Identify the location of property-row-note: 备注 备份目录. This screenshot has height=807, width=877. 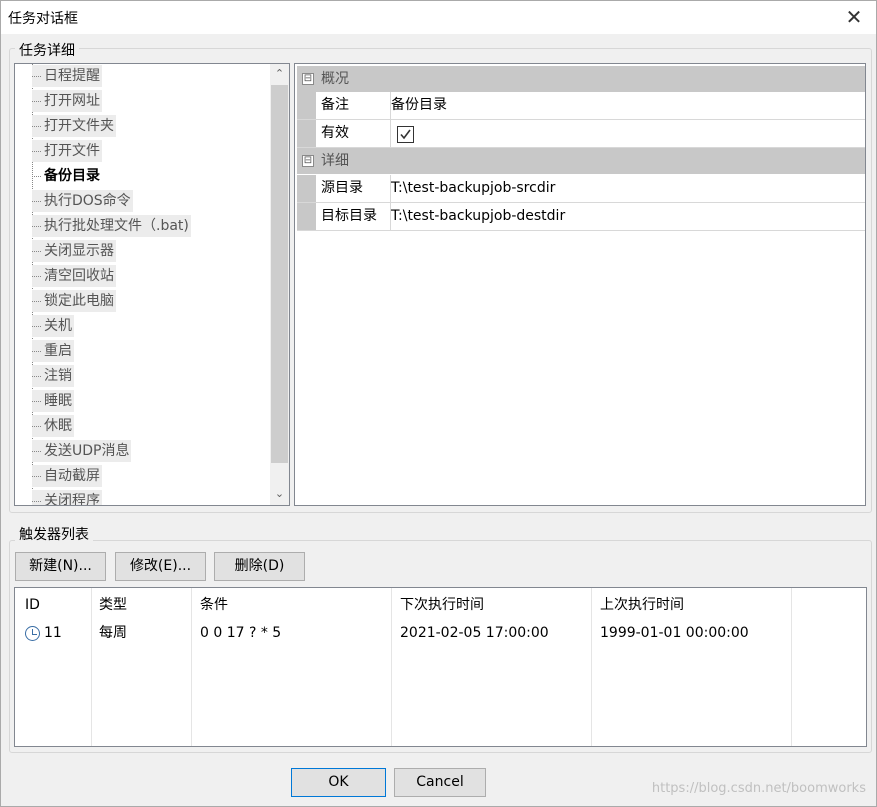
(581, 106).